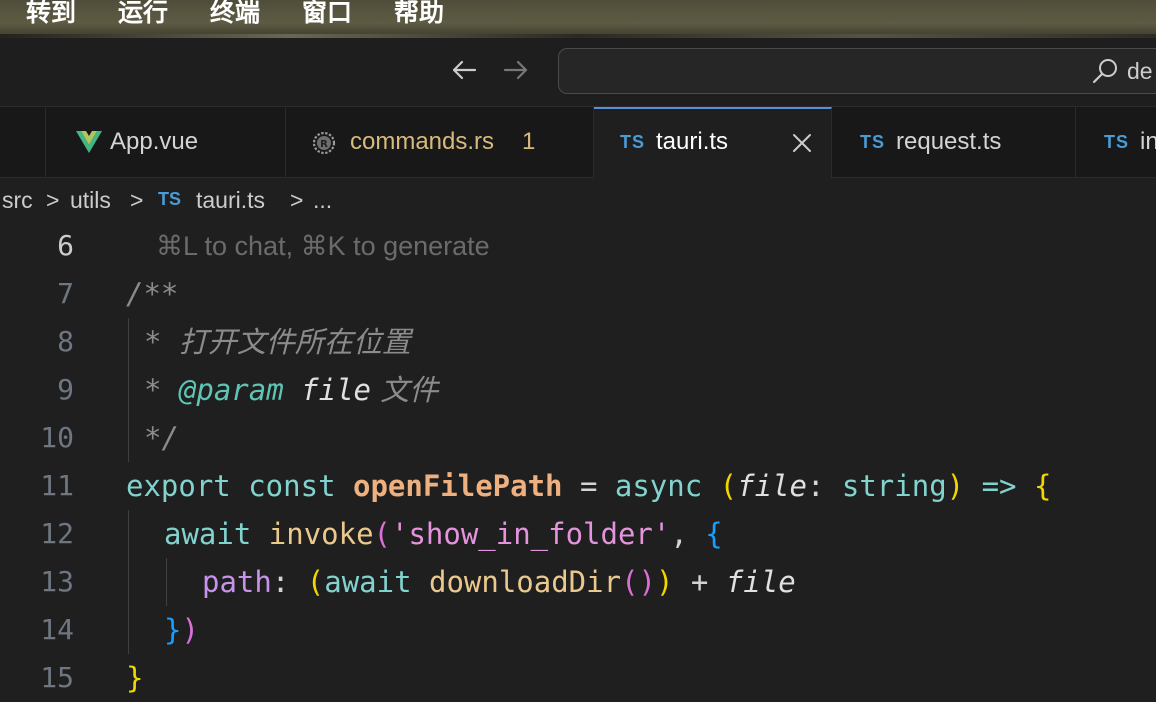 The image size is (1156, 702). Describe the element at coordinates (327, 15) in the screenshot. I see `menu-item-window: 窗口` at that location.